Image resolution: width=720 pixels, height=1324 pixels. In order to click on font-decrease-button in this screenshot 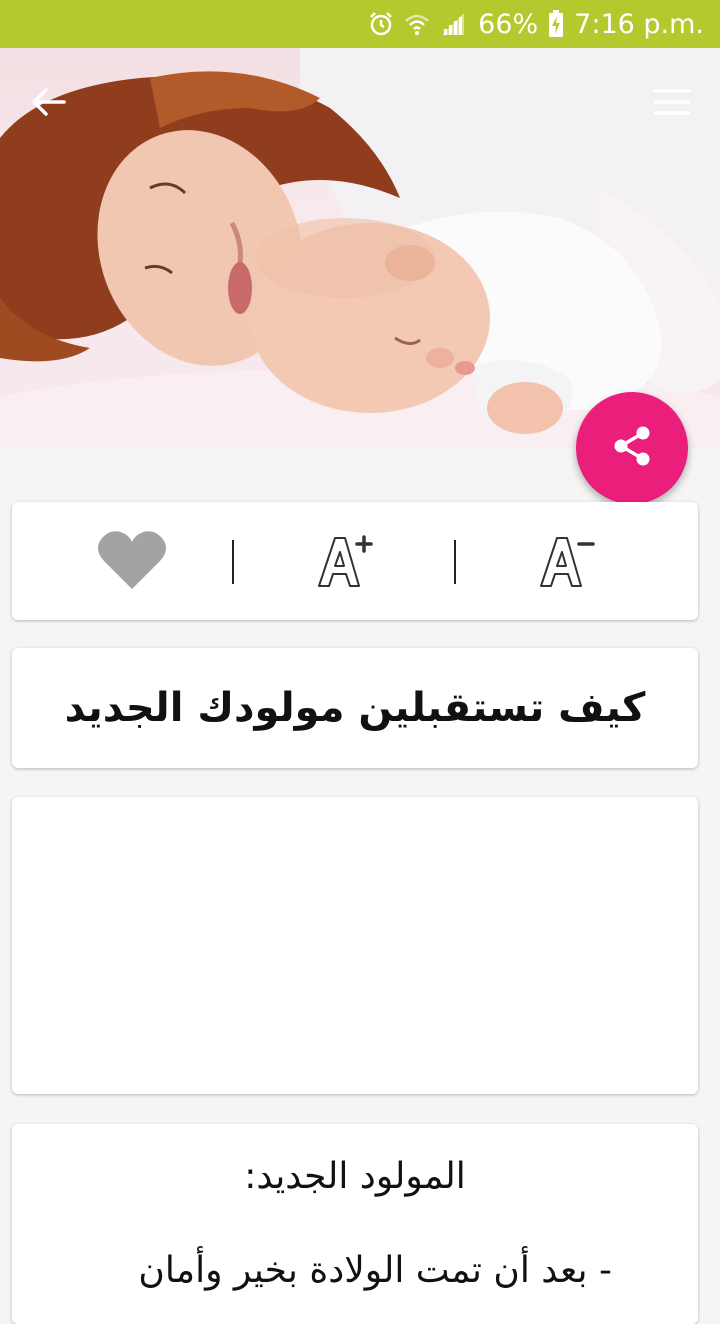, I will do `click(567, 562)`.